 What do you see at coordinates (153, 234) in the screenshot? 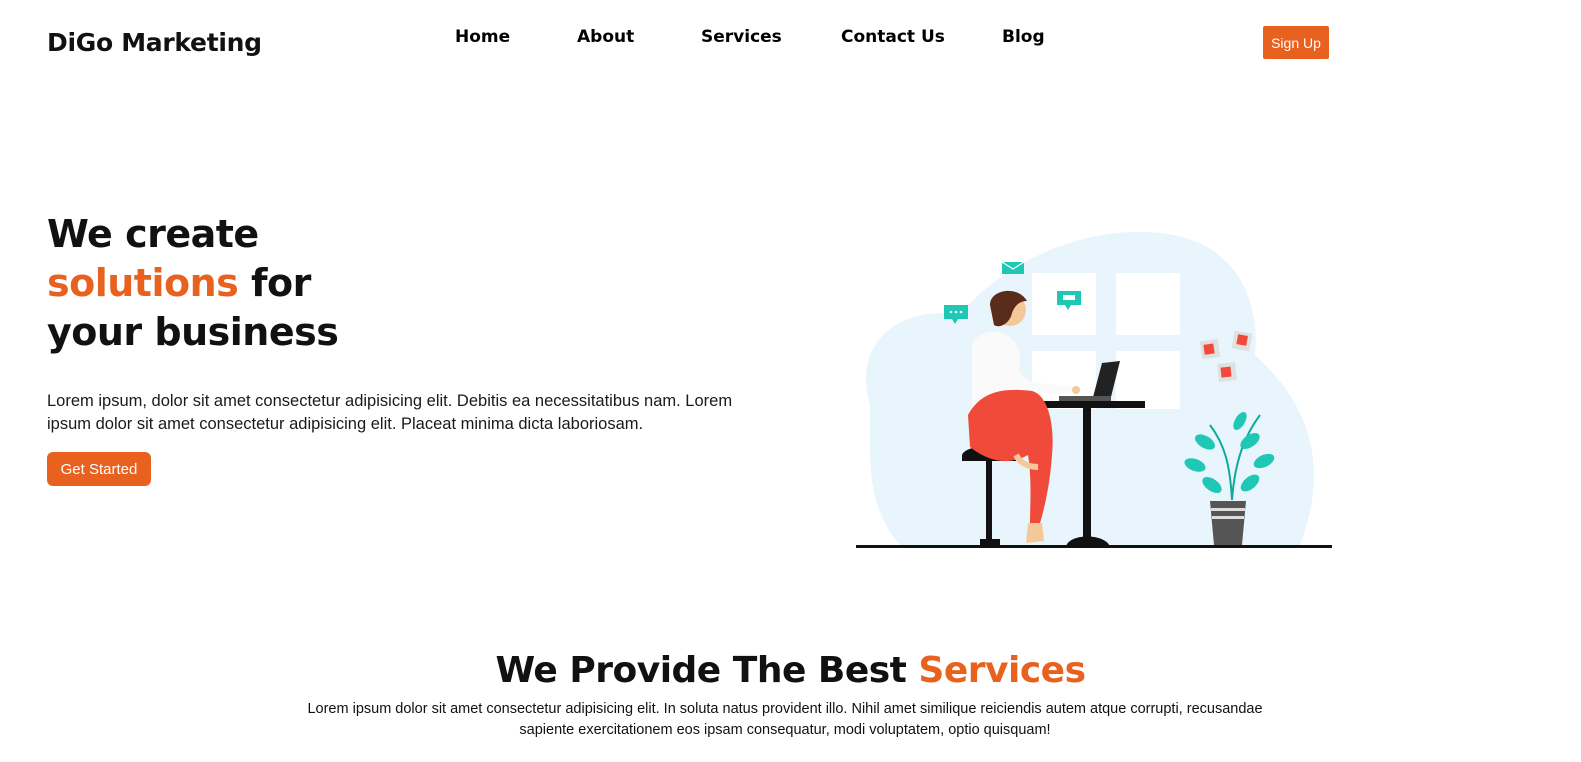
I see `hero-title-line1: We create` at bounding box center [153, 234].